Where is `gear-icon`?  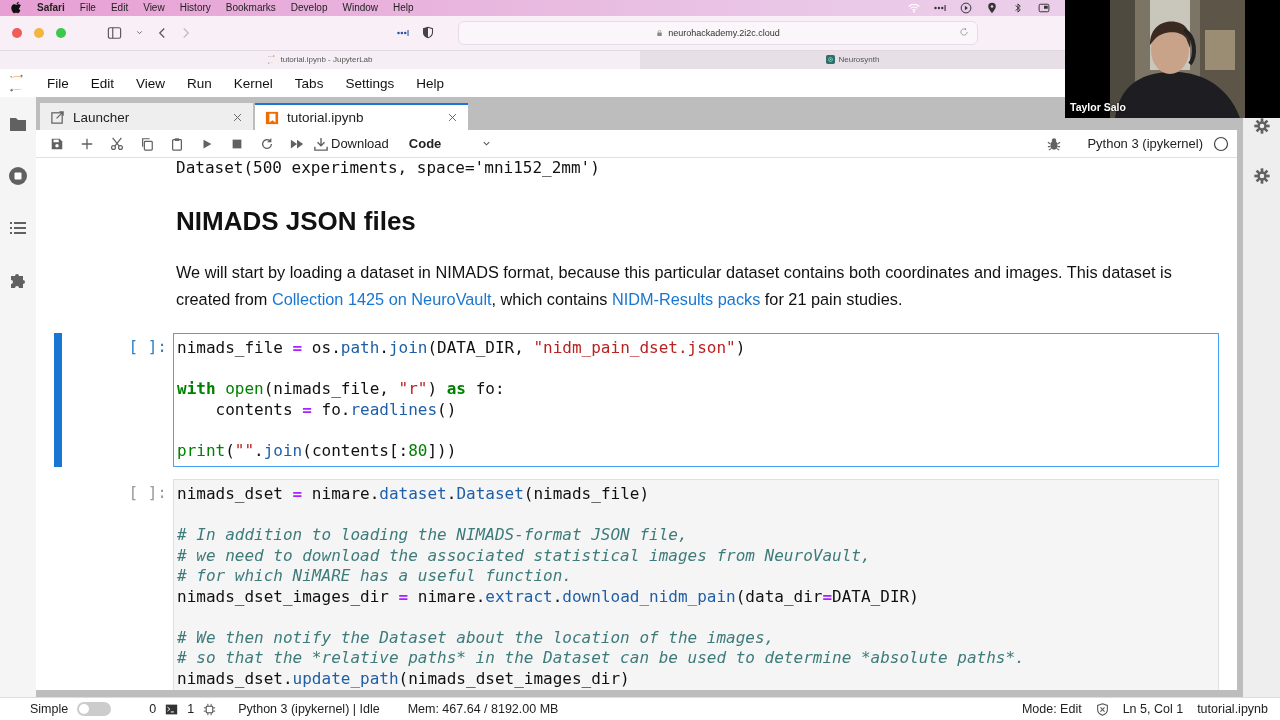
gear-icon is located at coordinates (1261, 126).